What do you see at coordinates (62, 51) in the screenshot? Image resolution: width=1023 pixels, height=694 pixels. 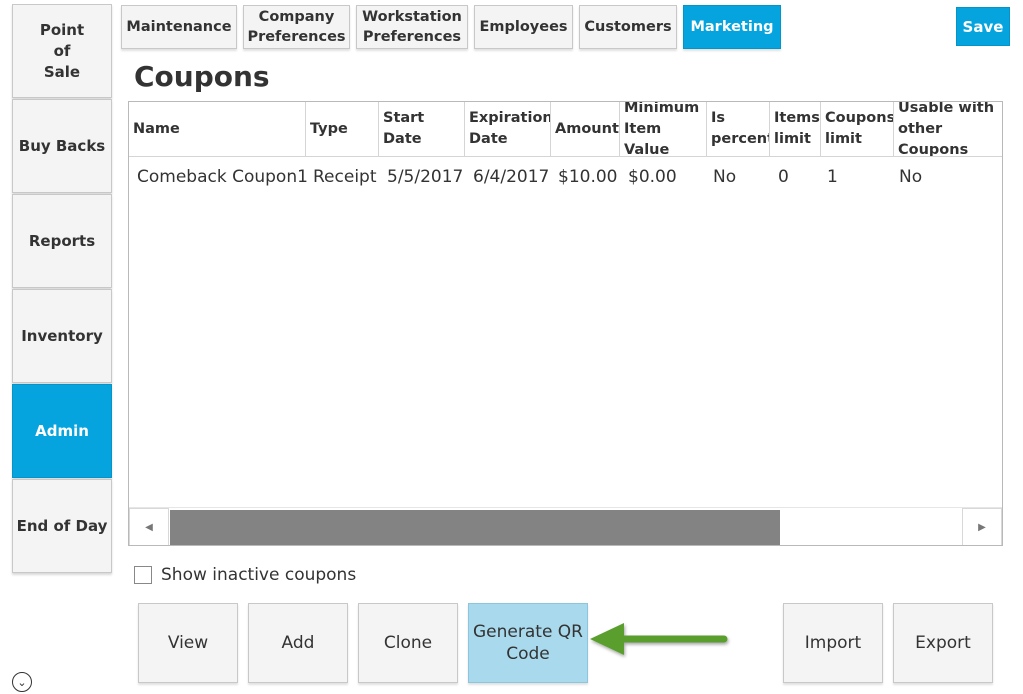 I see `sidebar-item-point-of-sale: Point of Sale` at bounding box center [62, 51].